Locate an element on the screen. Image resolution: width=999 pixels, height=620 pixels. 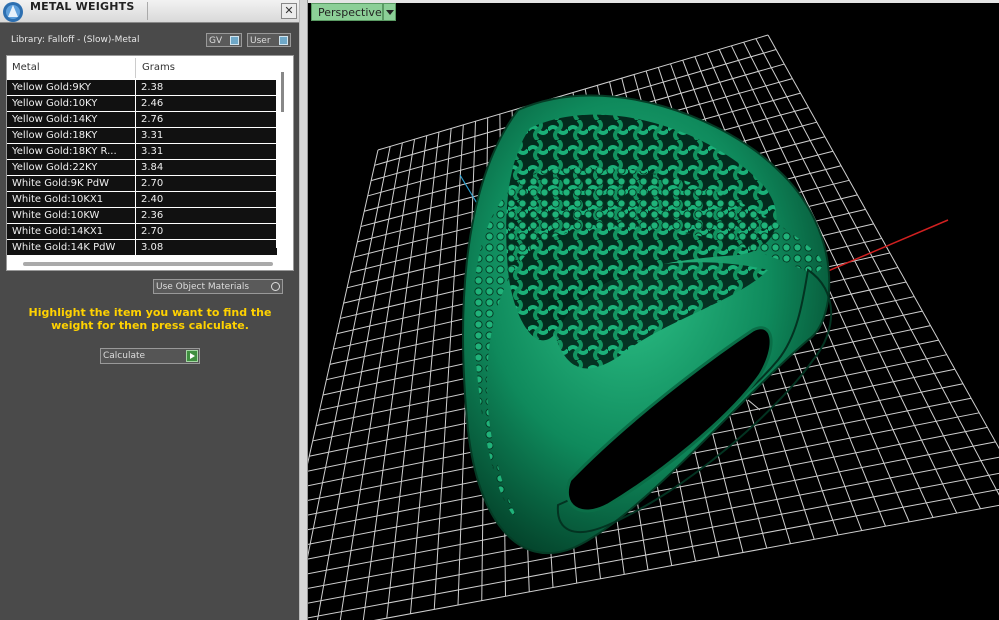
grams-cell: 2.36 is located at coordinates (152, 215).